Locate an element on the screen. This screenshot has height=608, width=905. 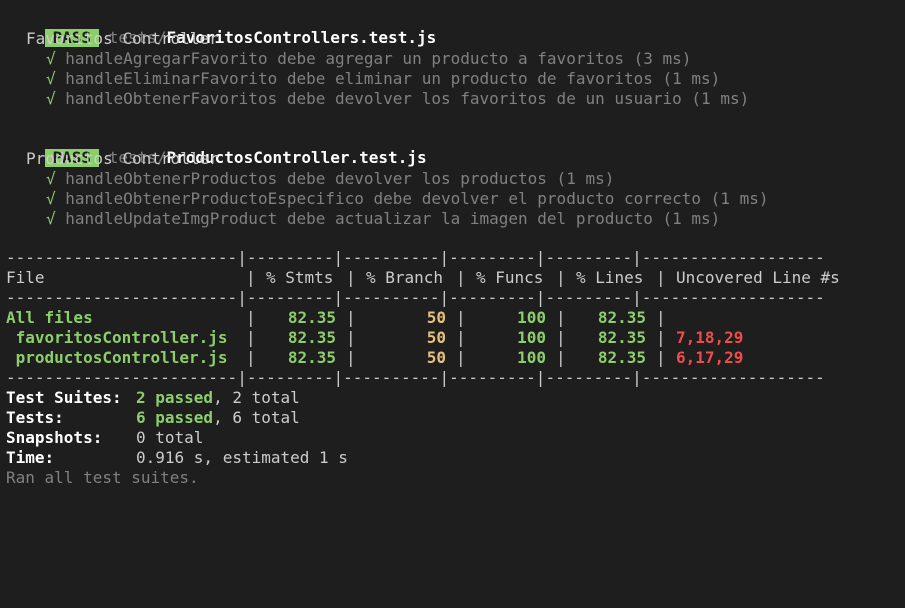
col-header-uncovered: Uncovered Line #s is located at coordinates (758, 277).